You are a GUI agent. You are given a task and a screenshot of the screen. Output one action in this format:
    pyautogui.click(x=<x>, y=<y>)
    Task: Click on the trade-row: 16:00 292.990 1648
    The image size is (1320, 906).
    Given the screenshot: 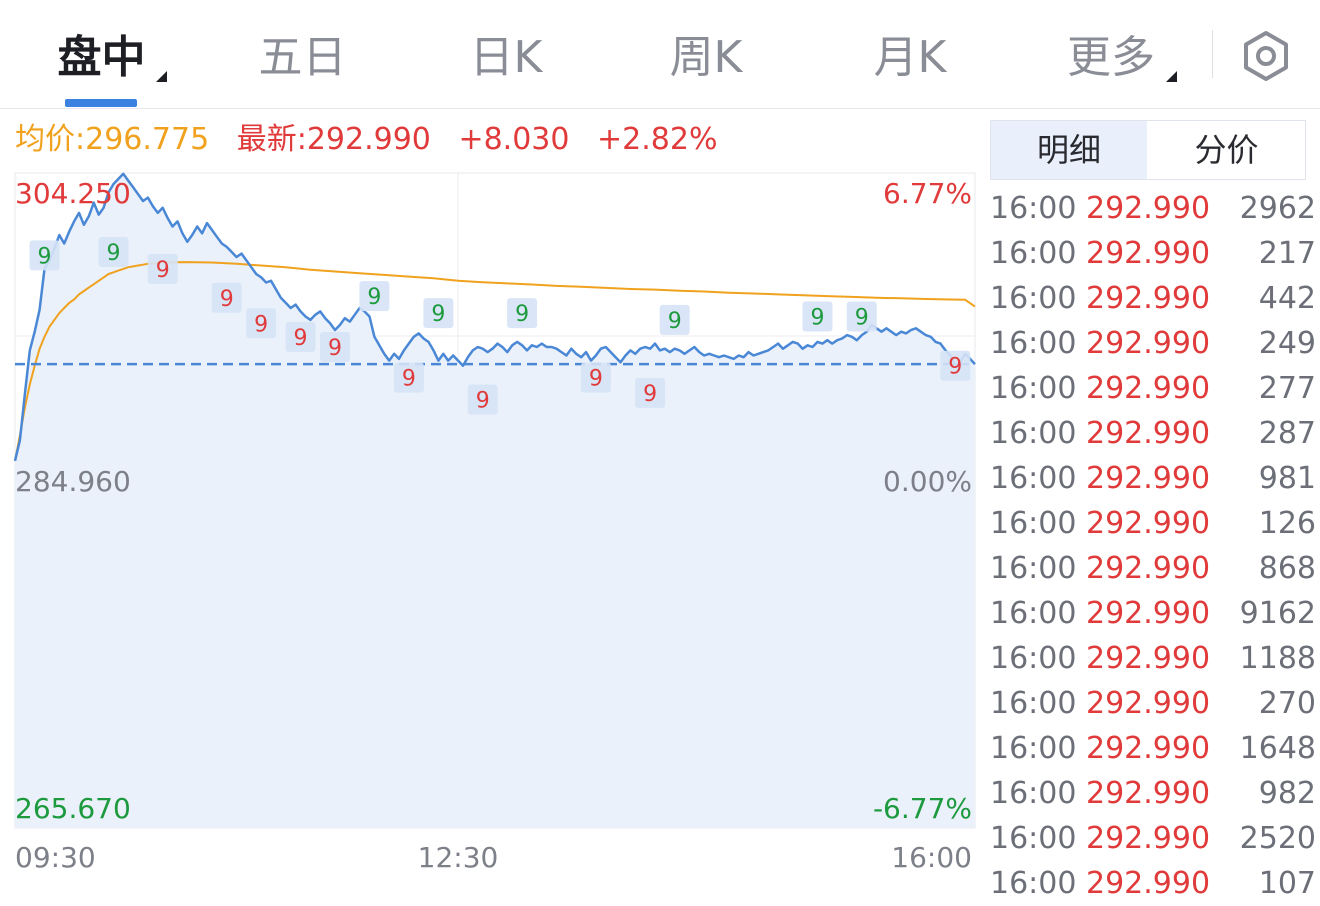 What is the action you would take?
    pyautogui.click(x=1155, y=748)
    